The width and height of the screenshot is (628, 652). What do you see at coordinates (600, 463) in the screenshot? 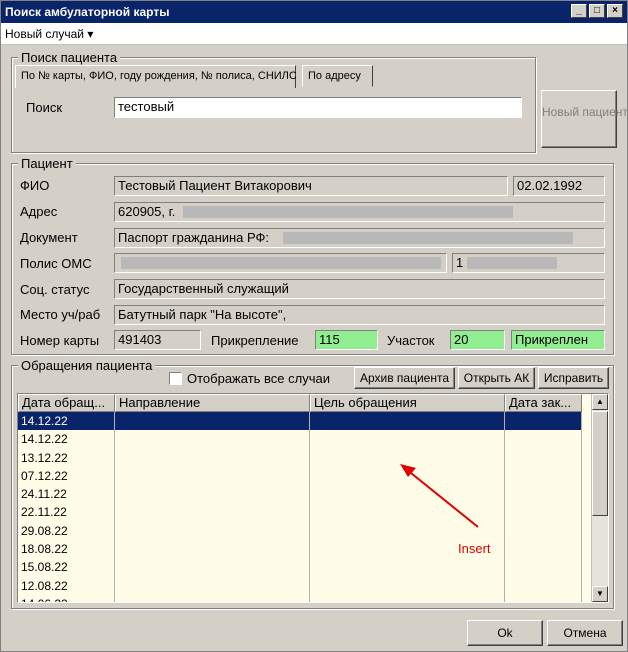
I see `scroll-thumb` at bounding box center [600, 463].